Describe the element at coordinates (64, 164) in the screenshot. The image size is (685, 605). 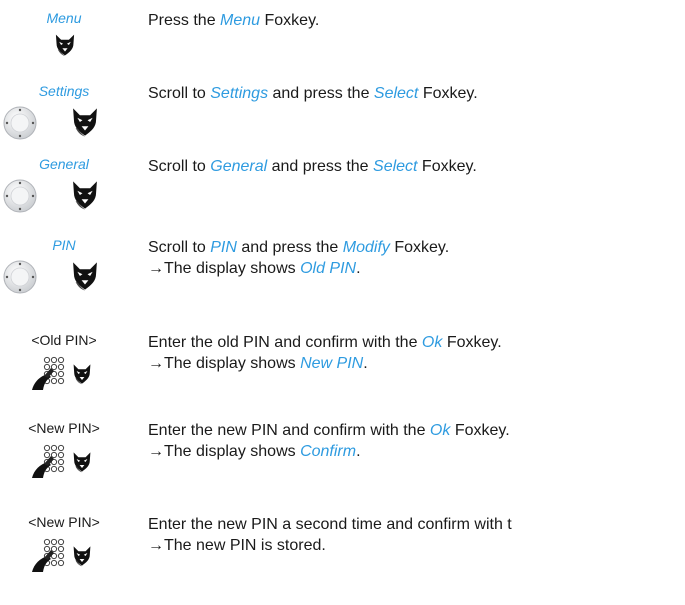
I see `step-label: General` at that location.